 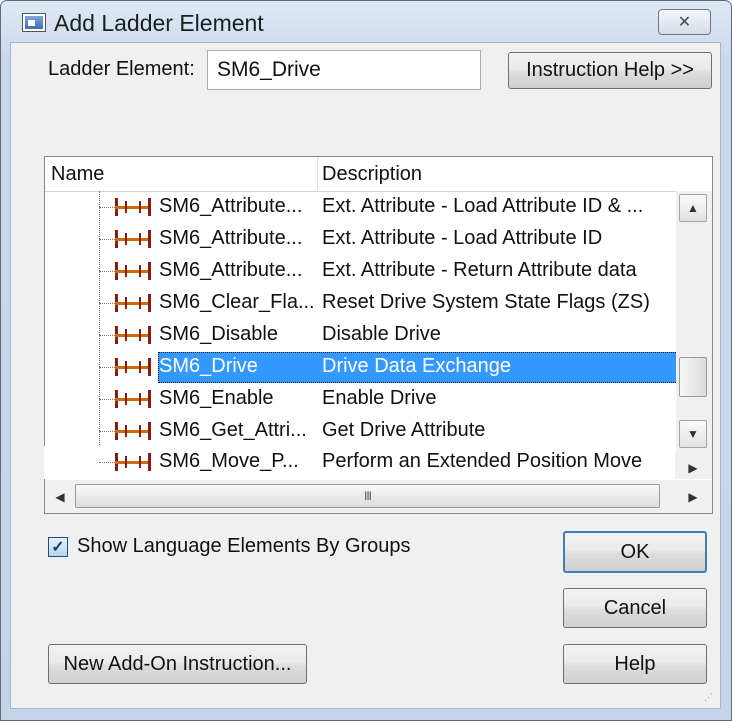 What do you see at coordinates (366, 21) in the screenshot?
I see `title-bar: Add Ladder Element ✕` at bounding box center [366, 21].